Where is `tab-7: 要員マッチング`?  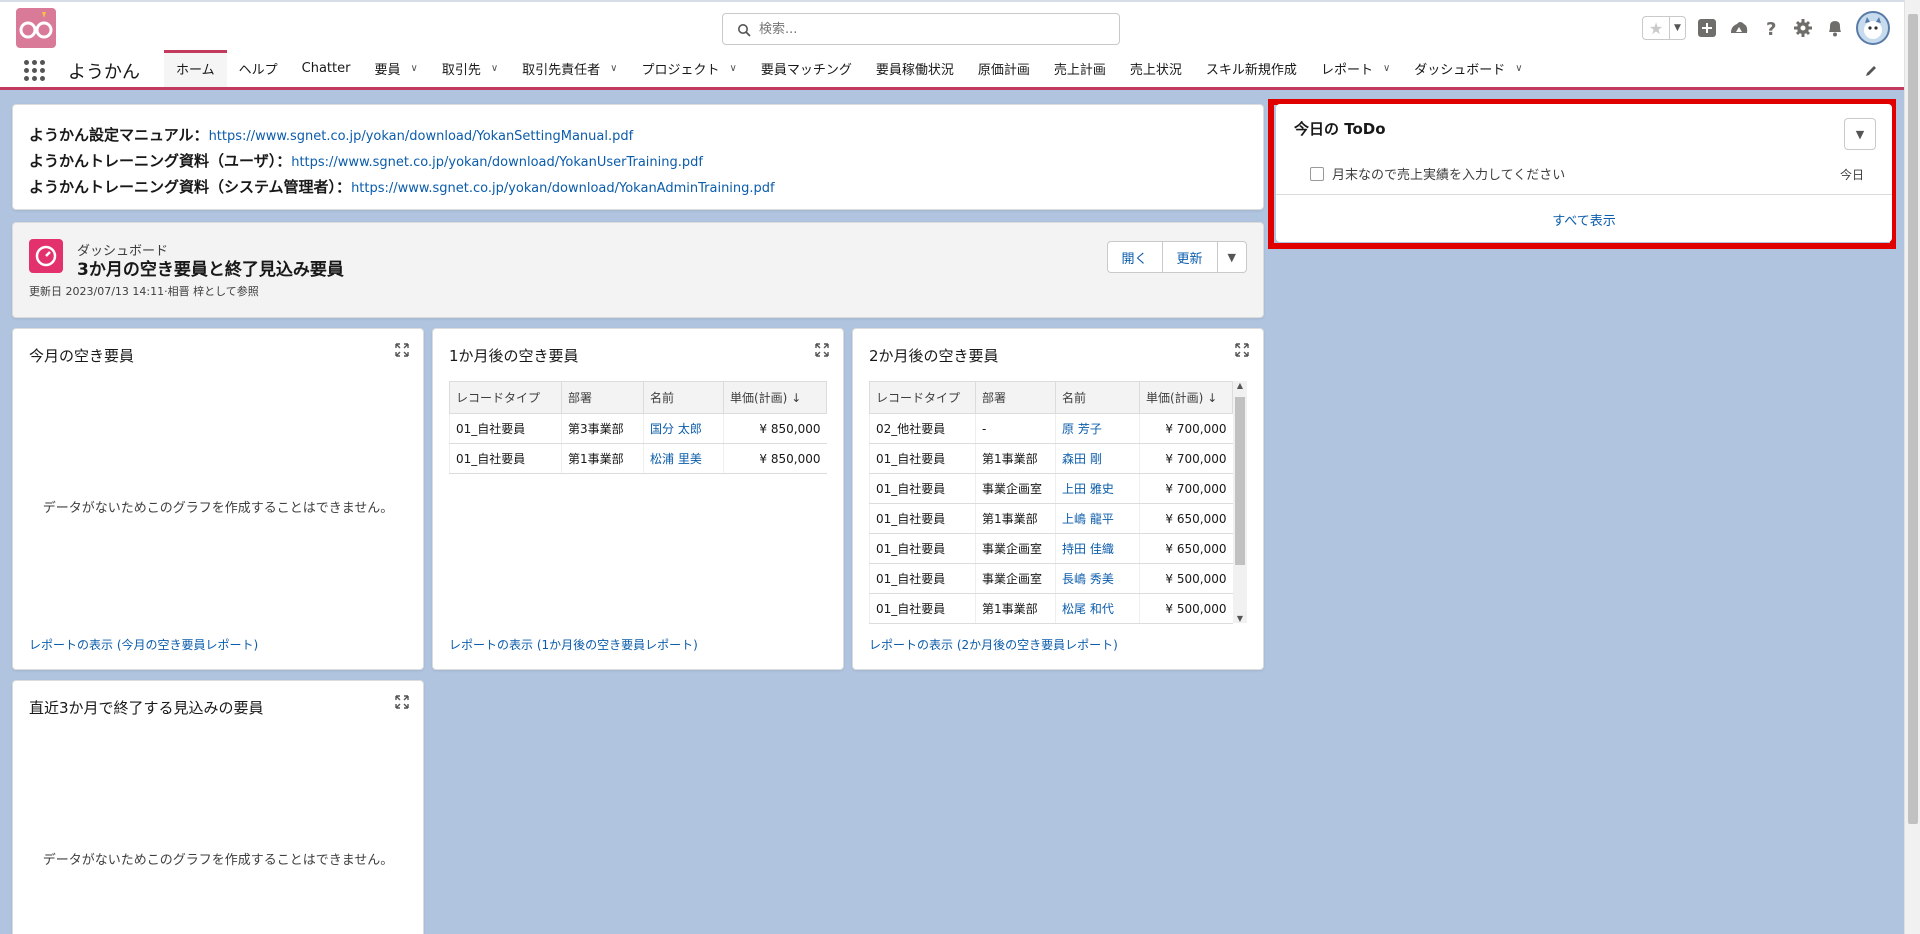
tab-7: 要員マッチング is located at coordinates (806, 68).